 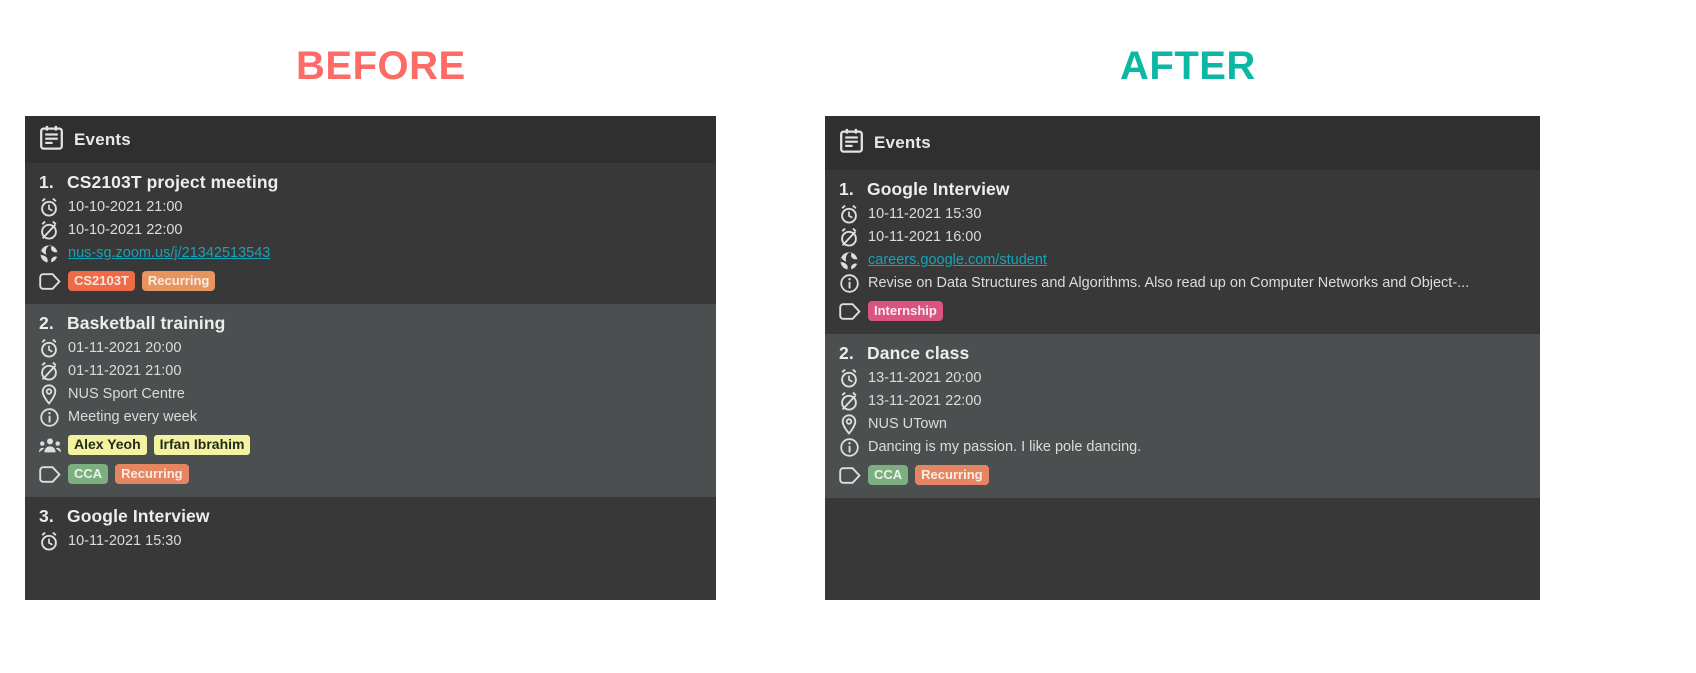 What do you see at coordinates (370, 323) in the screenshot?
I see `event-title-row: 2. Basketball training` at bounding box center [370, 323].